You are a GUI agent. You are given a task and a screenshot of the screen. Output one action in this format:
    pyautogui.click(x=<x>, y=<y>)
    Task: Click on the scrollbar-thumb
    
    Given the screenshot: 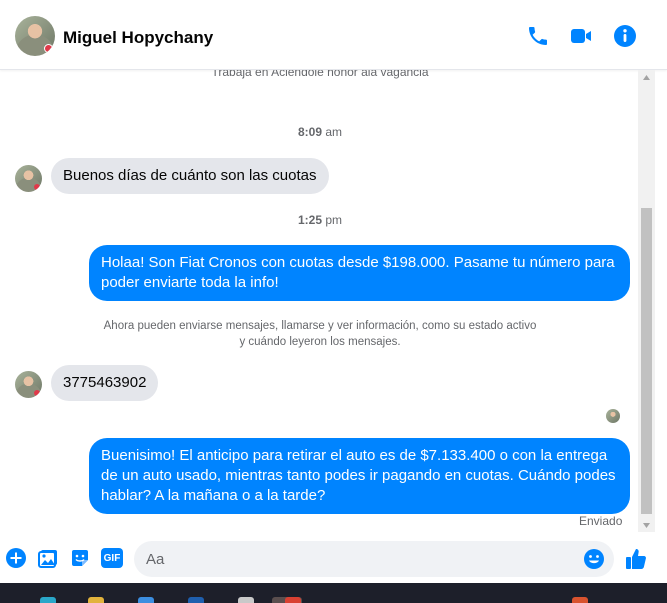 What is the action you would take?
    pyautogui.click(x=646, y=361)
    